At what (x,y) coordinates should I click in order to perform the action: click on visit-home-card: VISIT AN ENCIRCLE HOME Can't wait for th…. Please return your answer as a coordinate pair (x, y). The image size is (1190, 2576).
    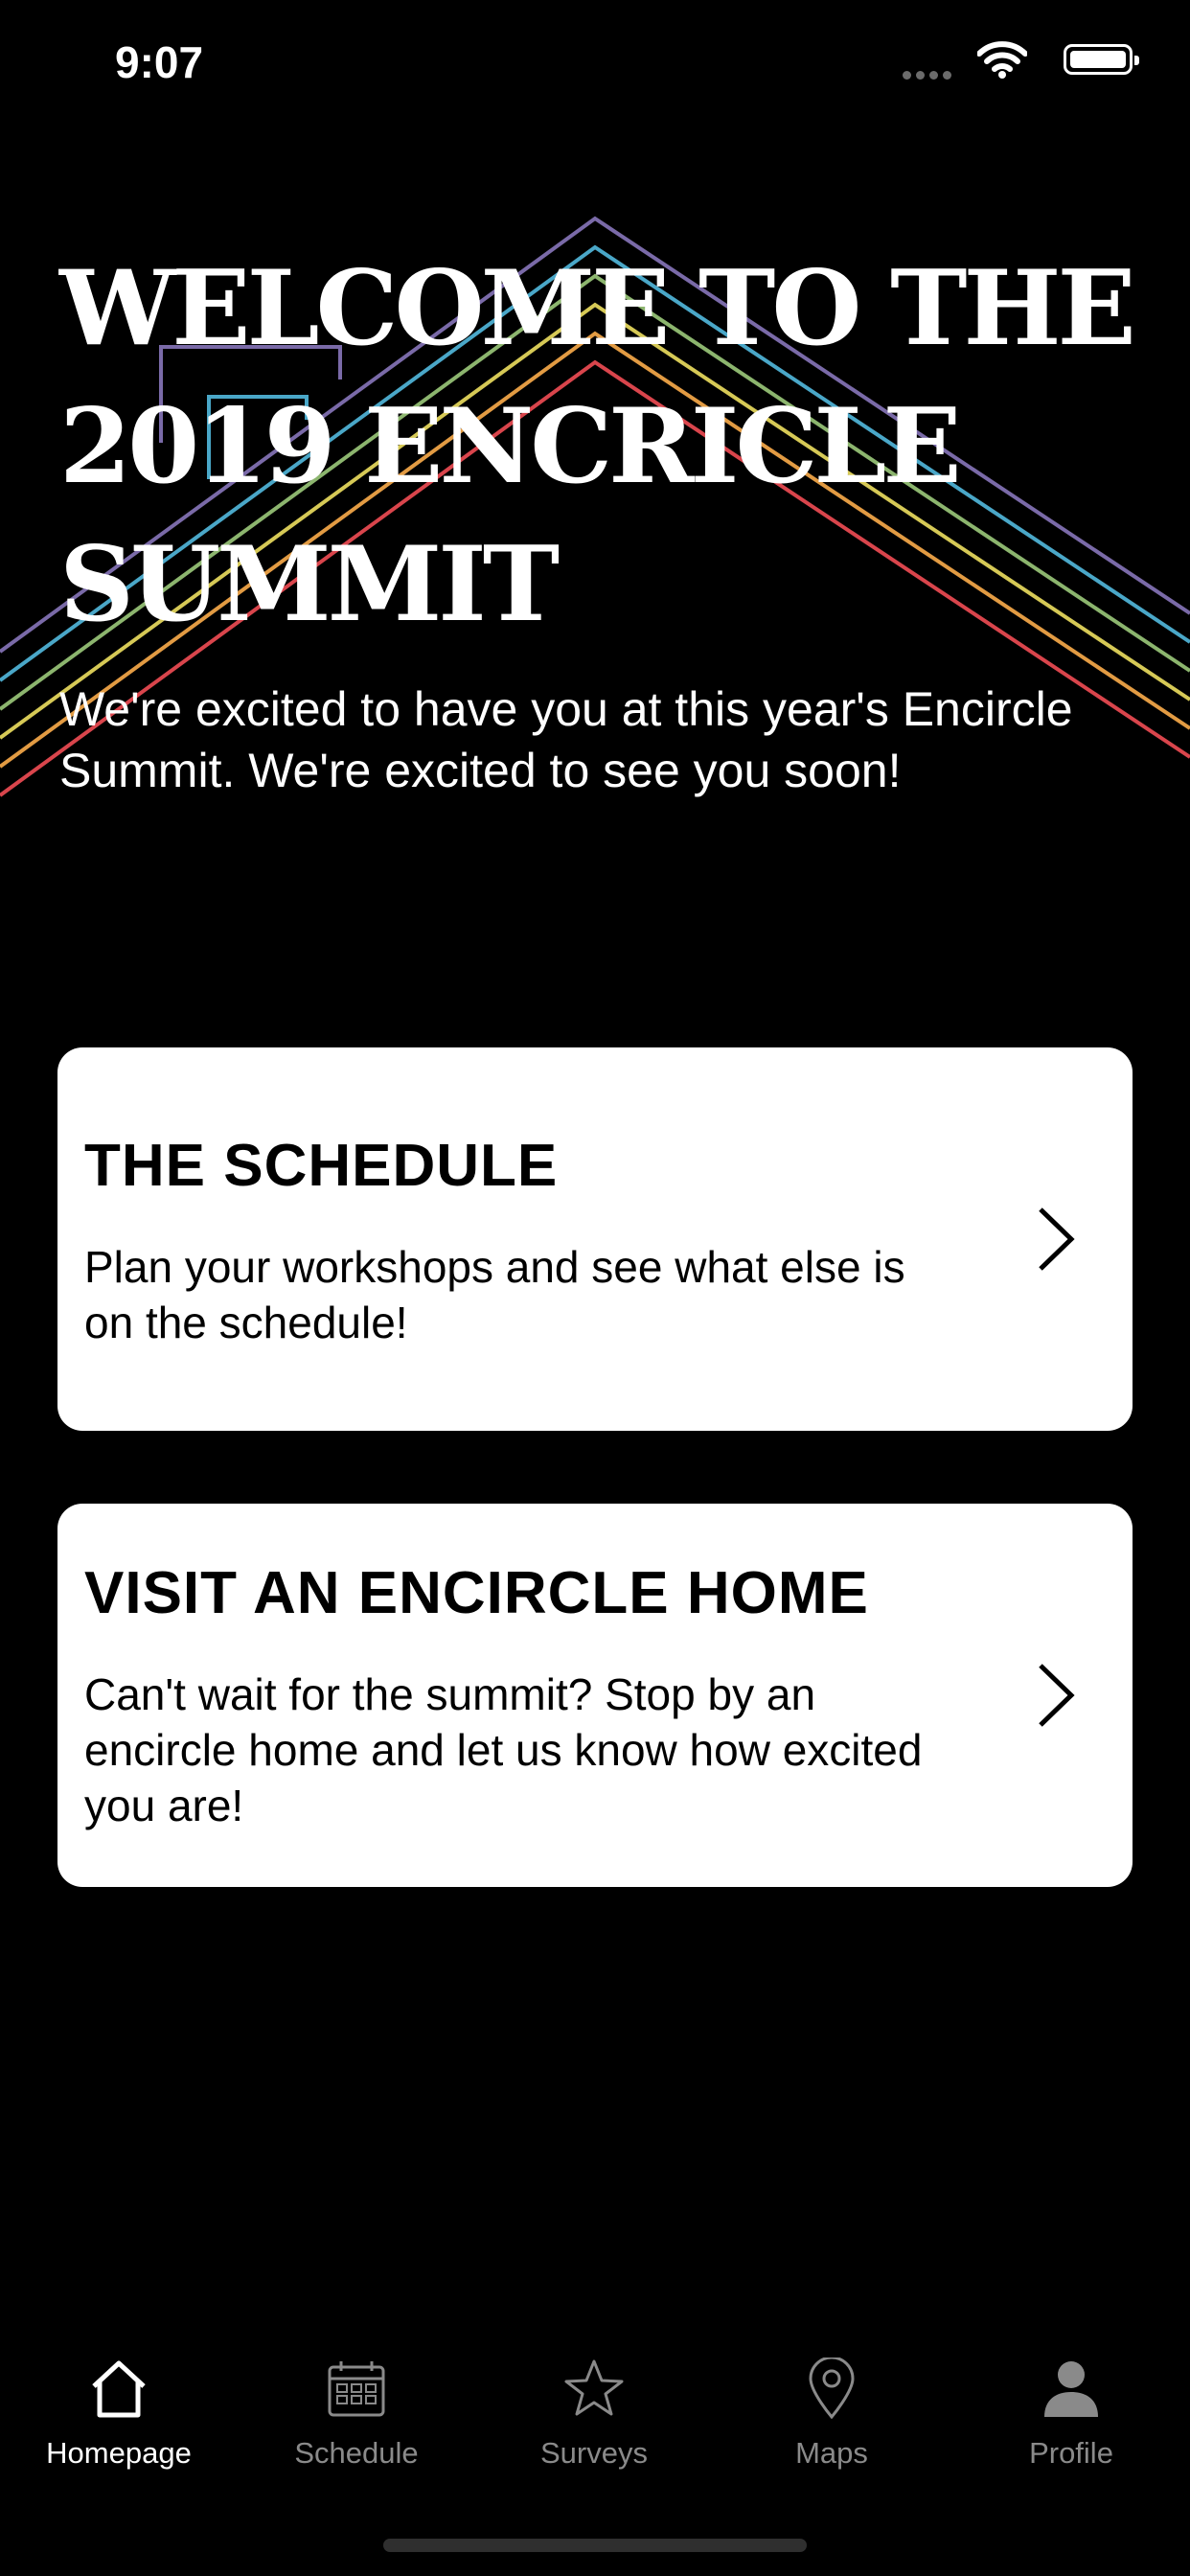
    Looking at the image, I should click on (595, 1695).